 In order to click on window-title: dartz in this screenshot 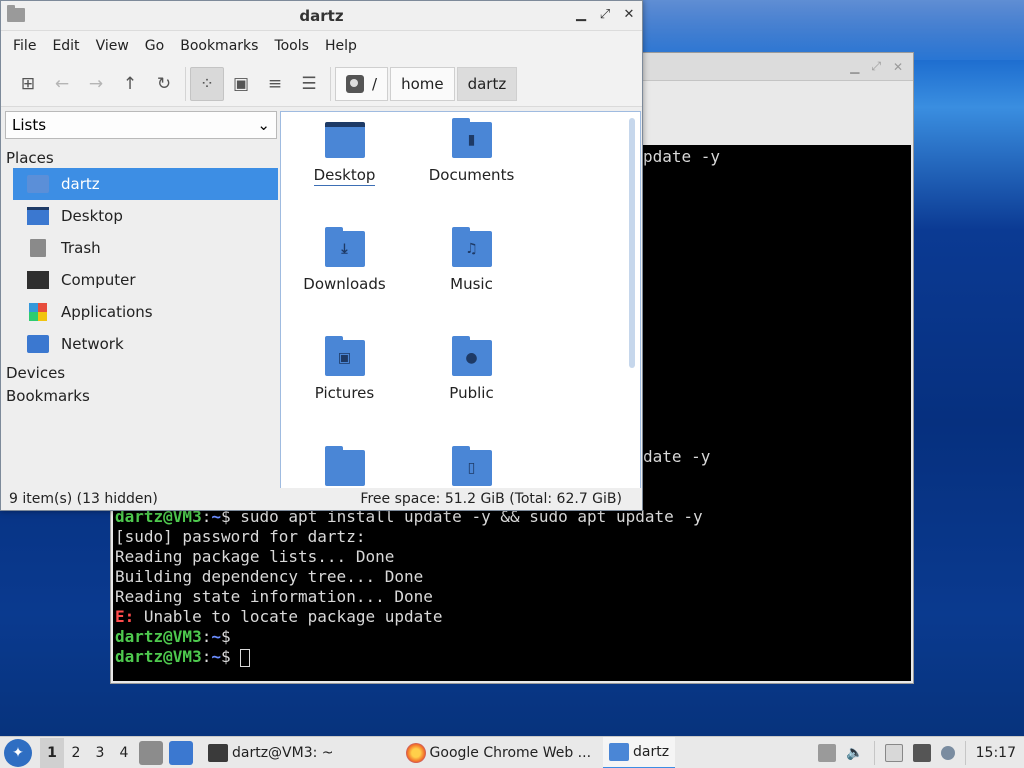, I will do `click(321, 15)`.